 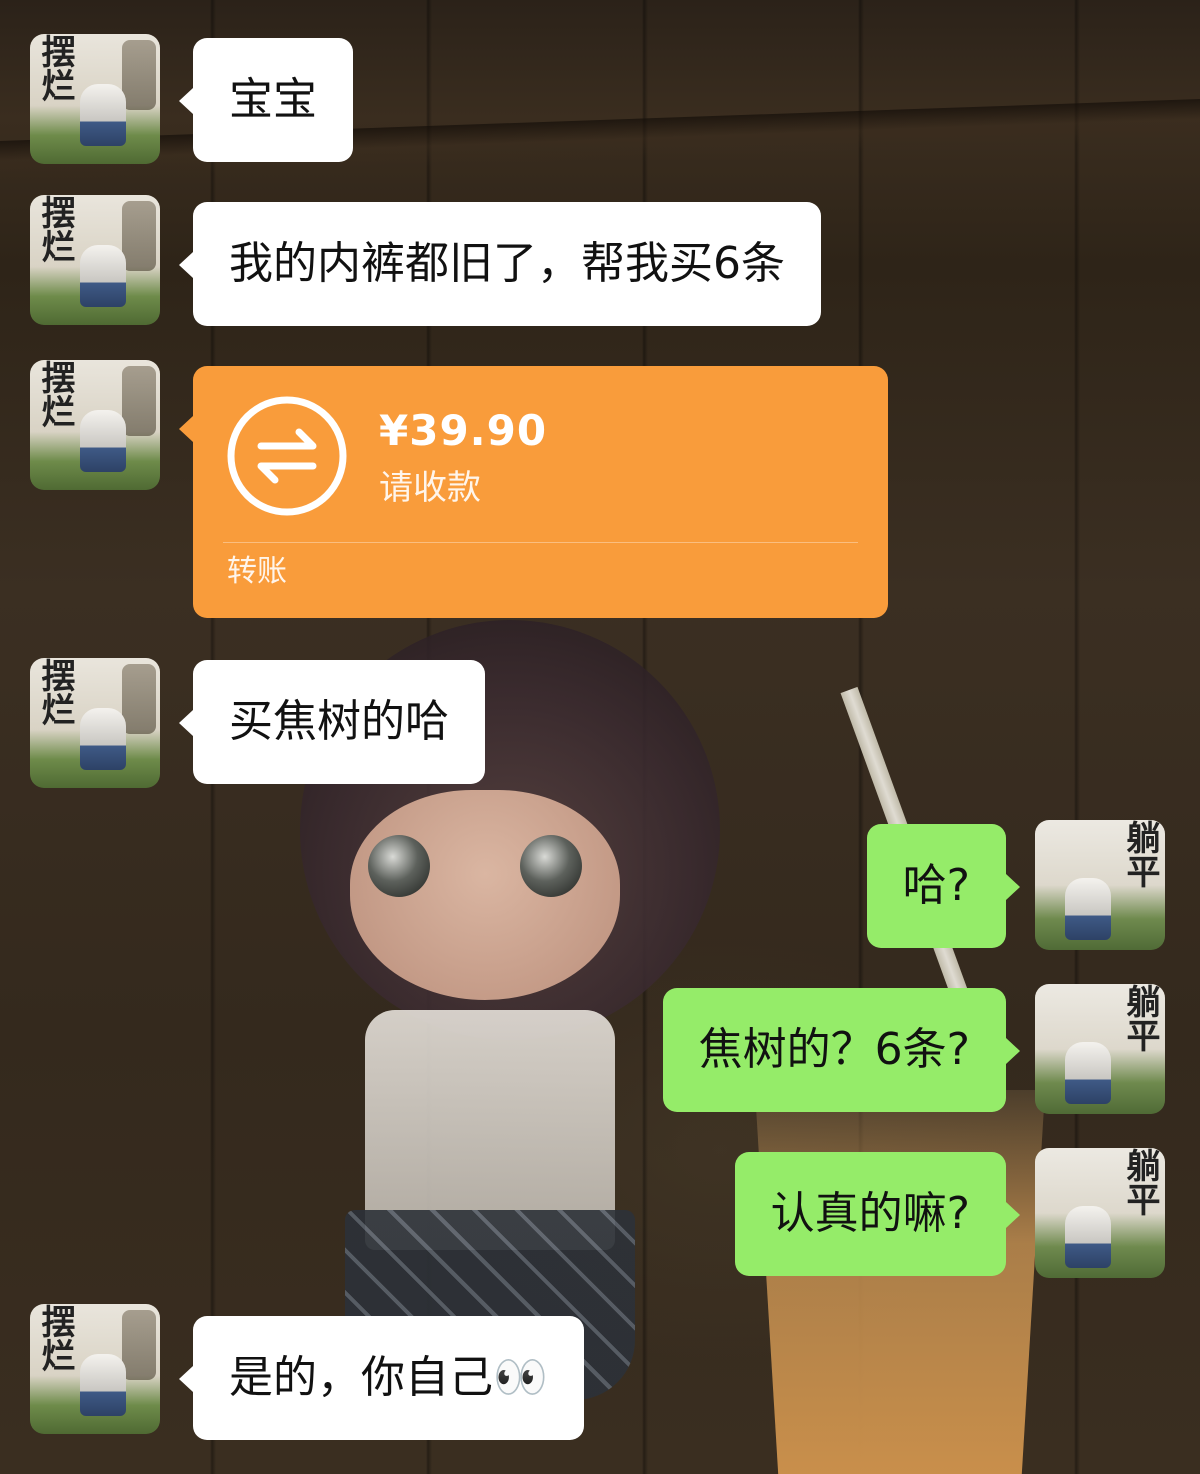 What do you see at coordinates (430, 488) in the screenshot?
I see `transfer-status: 请收款` at bounding box center [430, 488].